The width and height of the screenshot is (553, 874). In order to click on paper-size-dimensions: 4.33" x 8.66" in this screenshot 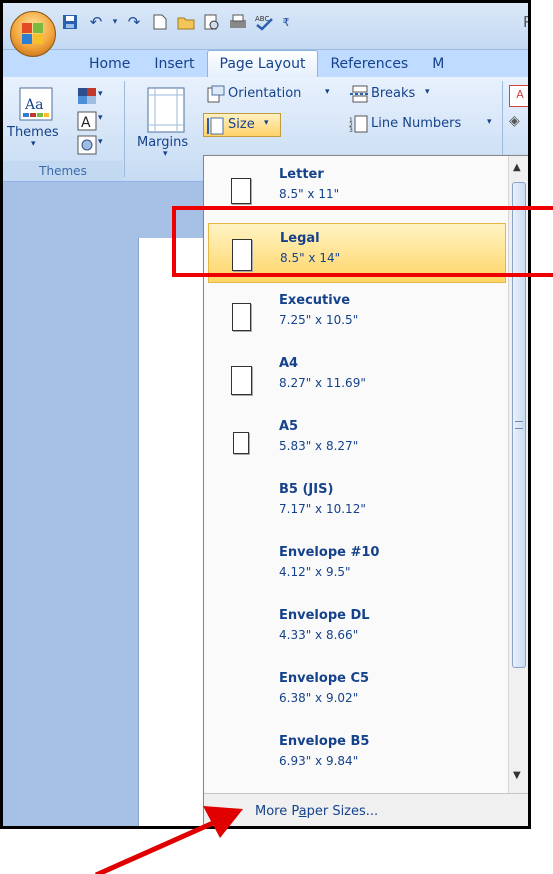, I will do `click(319, 635)`.